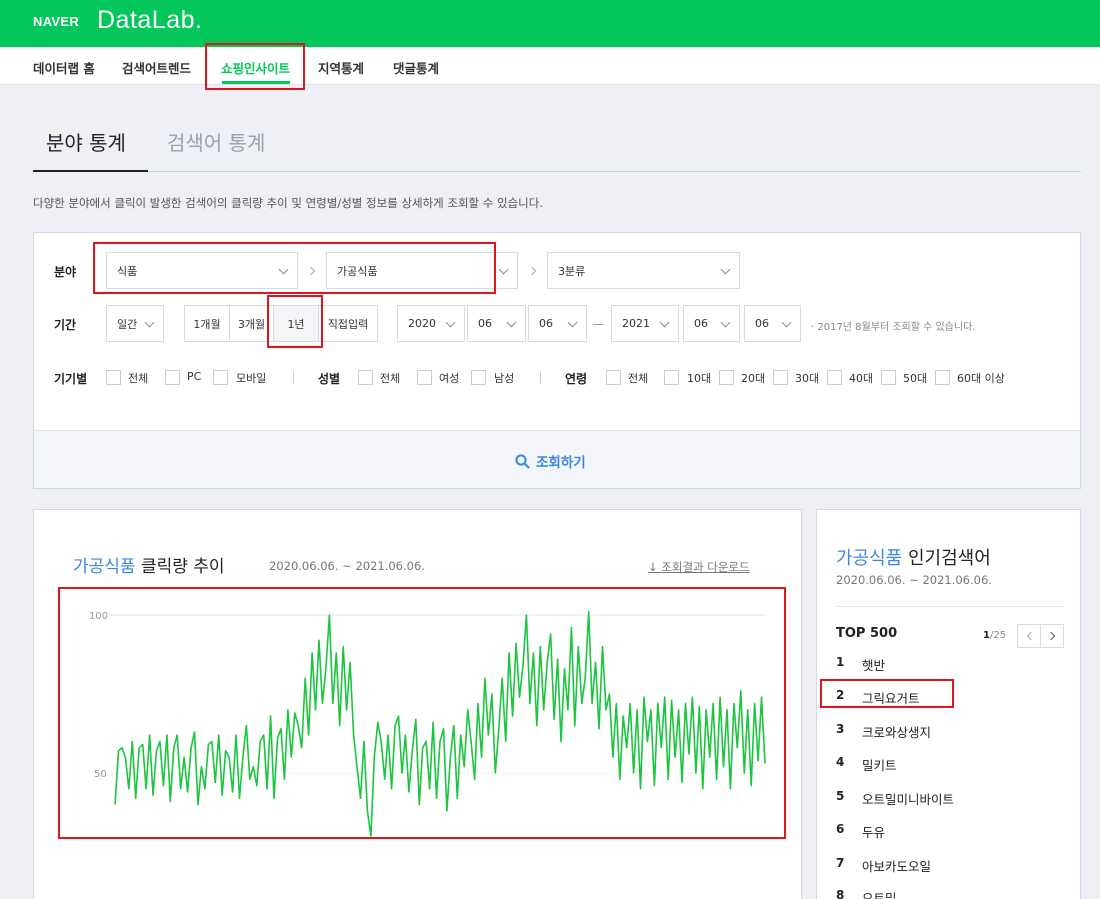 The image size is (1100, 899). What do you see at coordinates (772, 323) in the screenshot?
I see `end-day-select: 06` at bounding box center [772, 323].